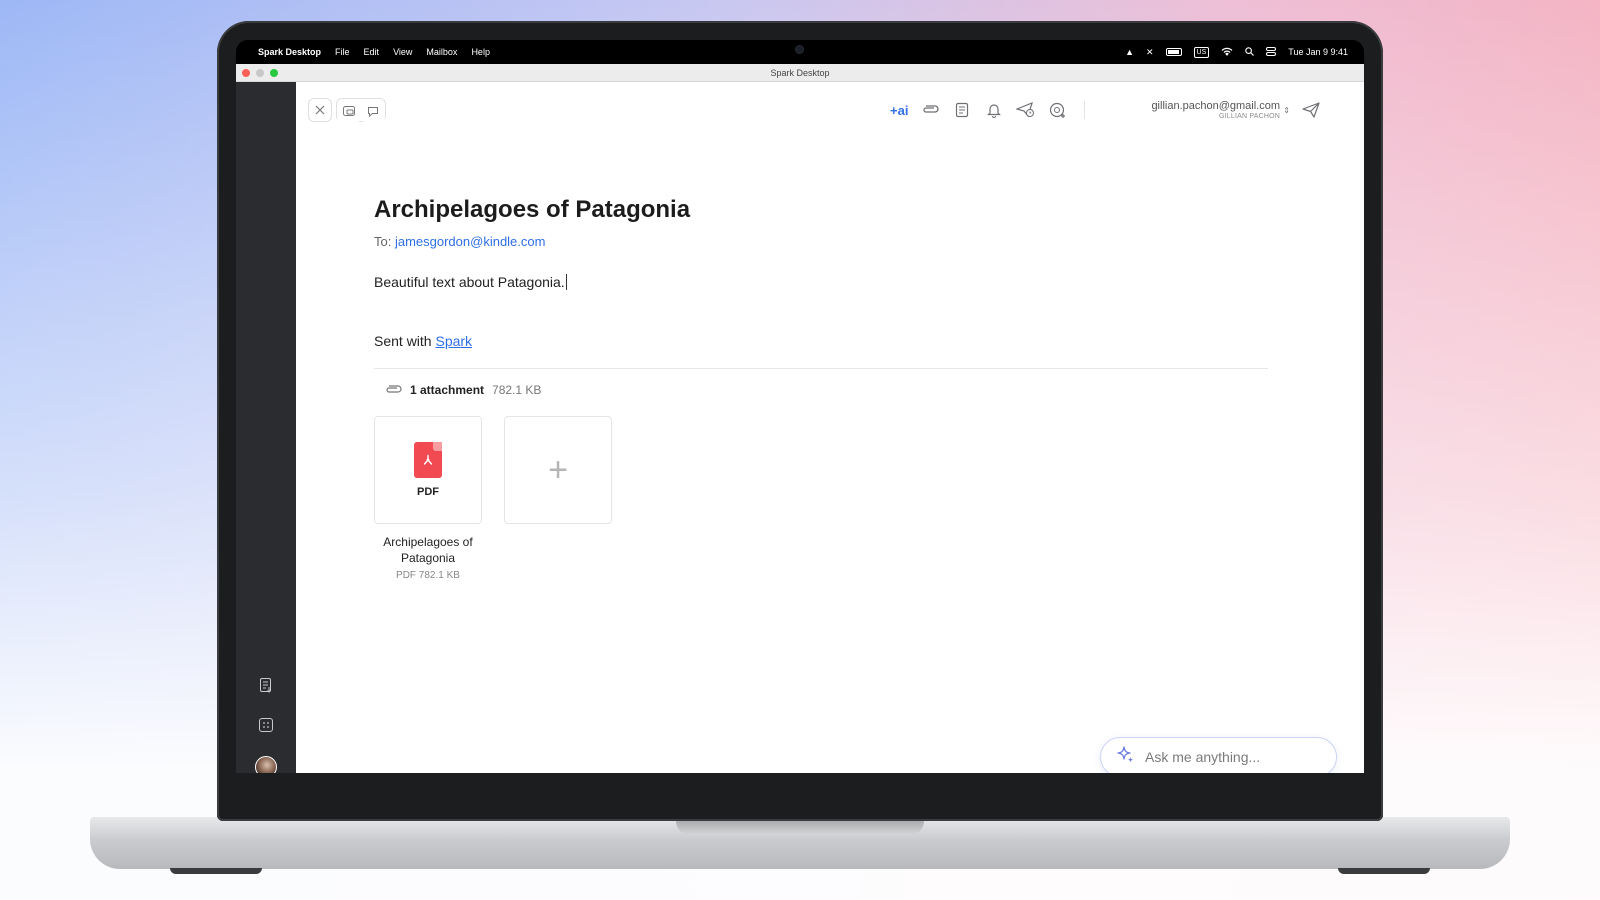 The image size is (1600, 900). I want to click on laptop-foot-left, so click(216, 871).